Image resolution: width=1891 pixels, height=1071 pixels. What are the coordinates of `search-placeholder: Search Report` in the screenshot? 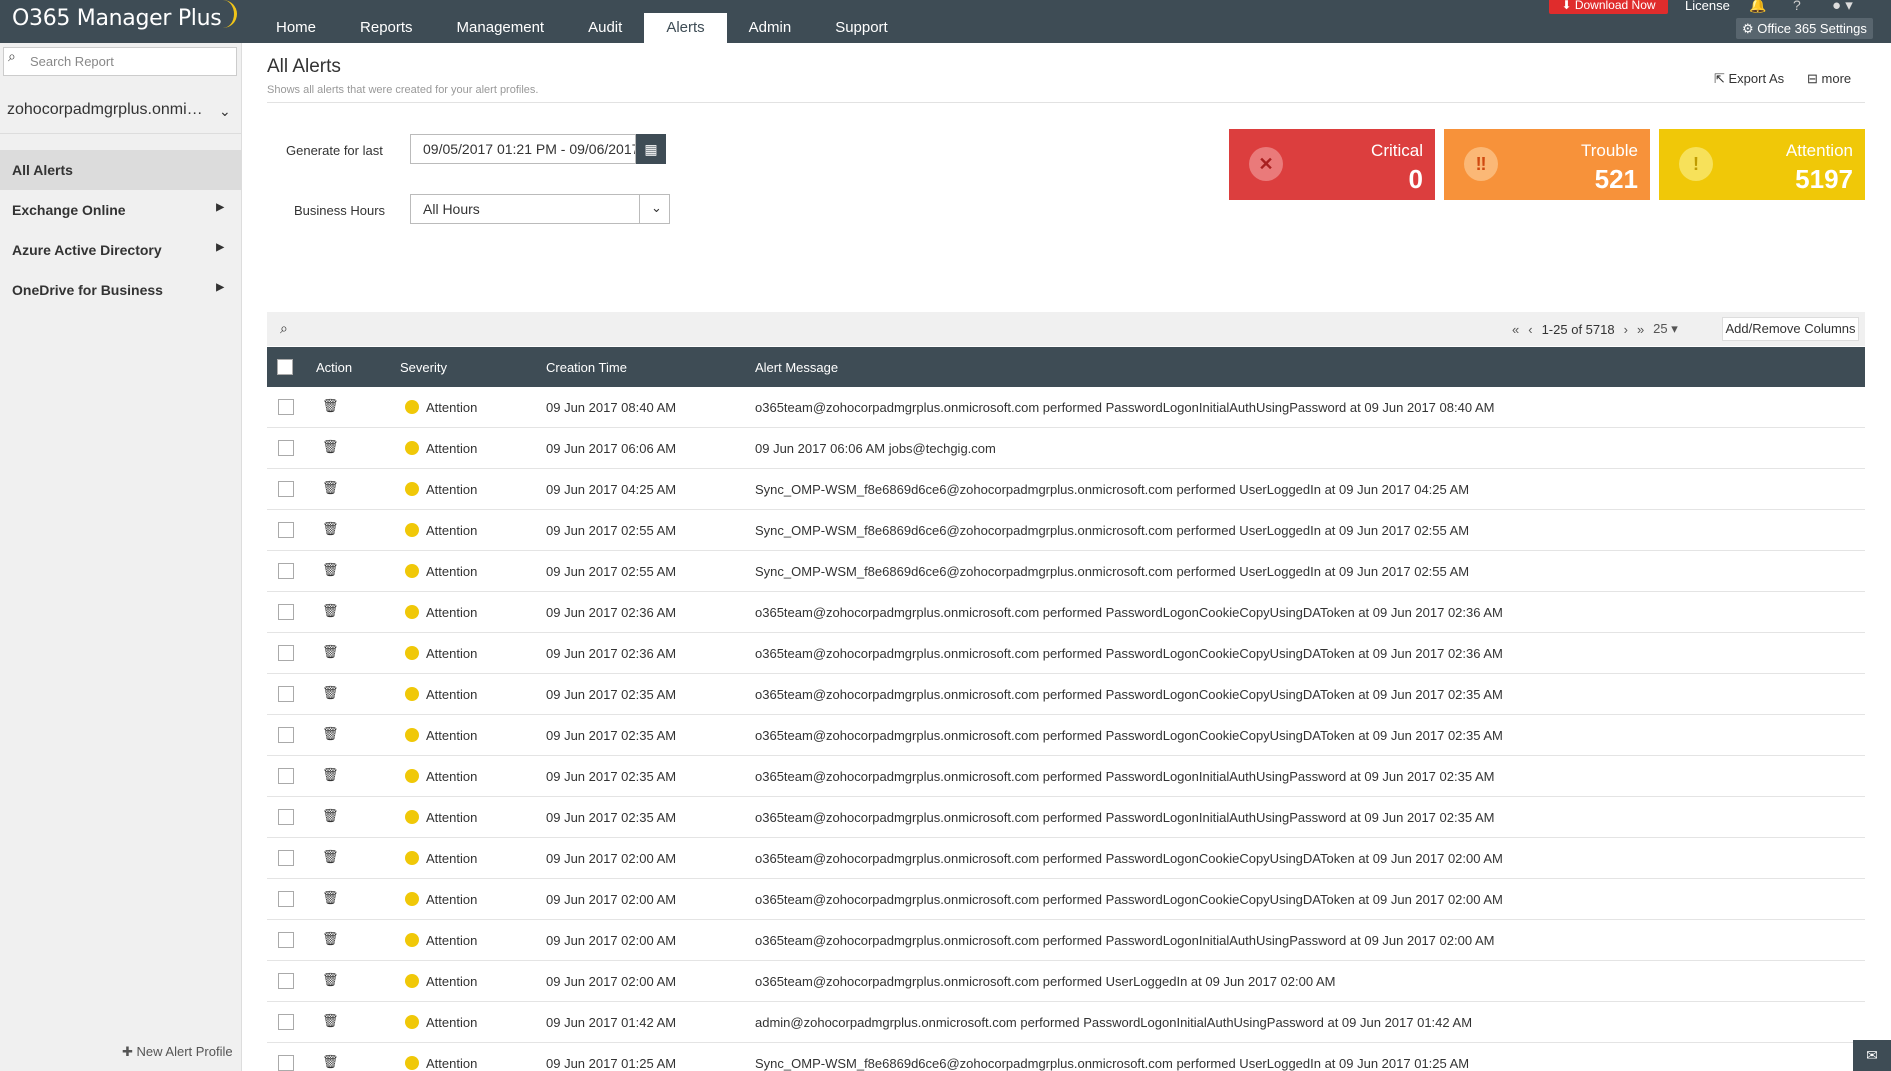 It's located at (72, 61).